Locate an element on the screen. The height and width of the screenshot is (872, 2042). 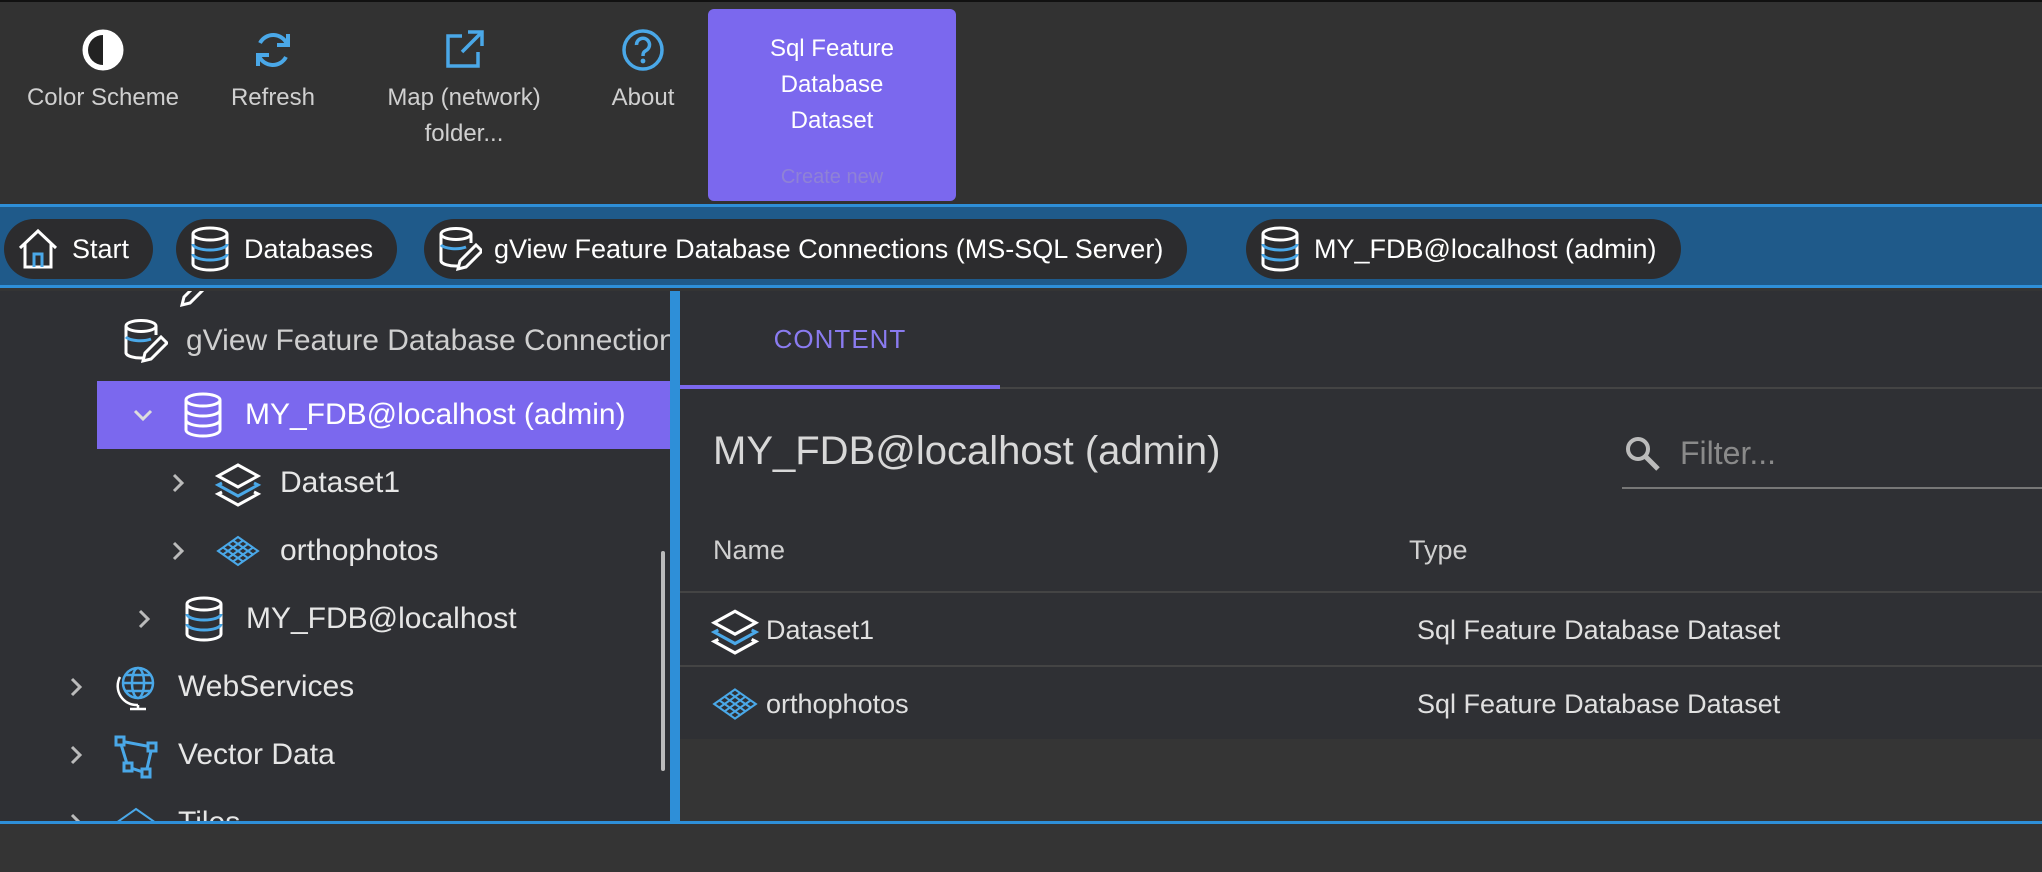
tree-item-label: orthophotos is located at coordinates (359, 550).